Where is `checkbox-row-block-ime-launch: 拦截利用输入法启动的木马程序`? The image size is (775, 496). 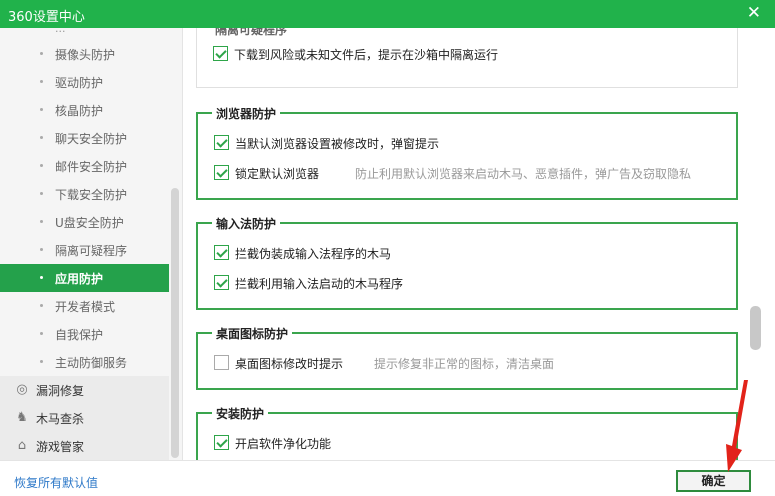
checkbox-row-block-ime-launch: 拦截利用输入法启动的木马程序 is located at coordinates (364, 283).